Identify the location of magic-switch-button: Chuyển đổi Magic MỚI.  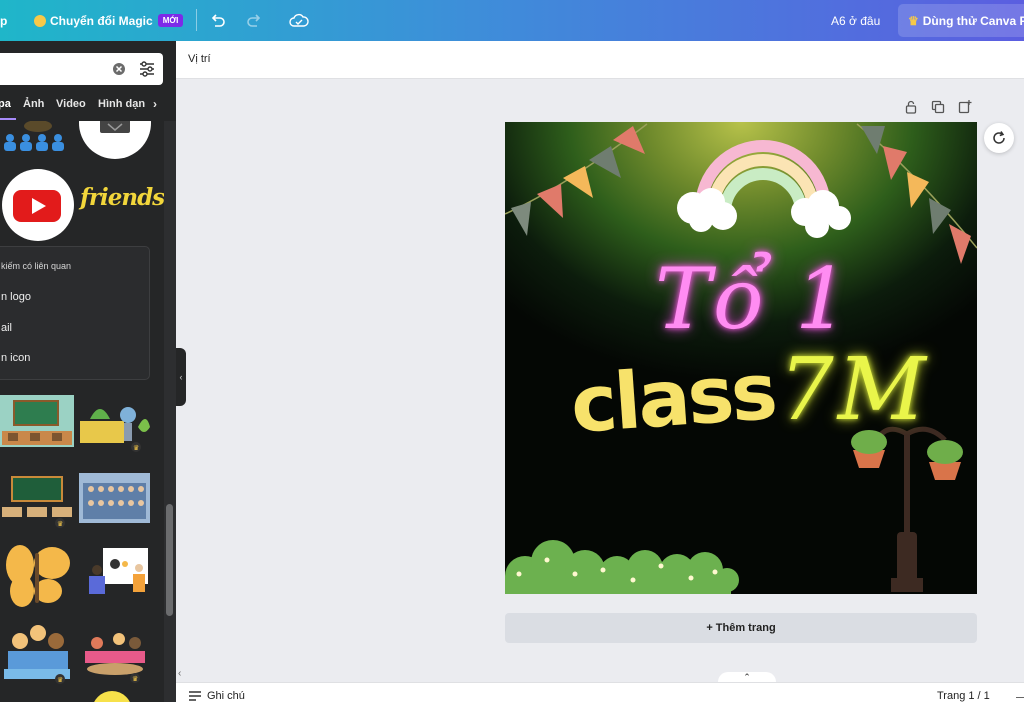
(109, 20).